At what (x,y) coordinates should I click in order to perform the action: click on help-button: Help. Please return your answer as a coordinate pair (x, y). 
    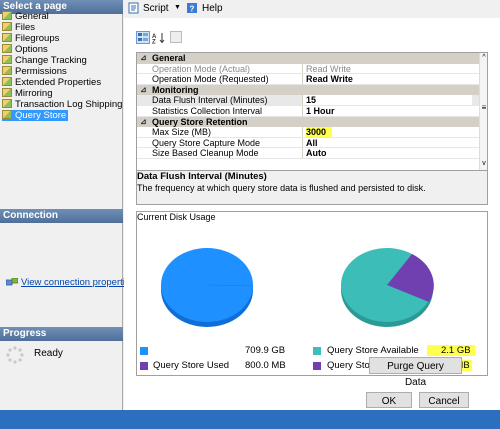
    Looking at the image, I should click on (212, 8).